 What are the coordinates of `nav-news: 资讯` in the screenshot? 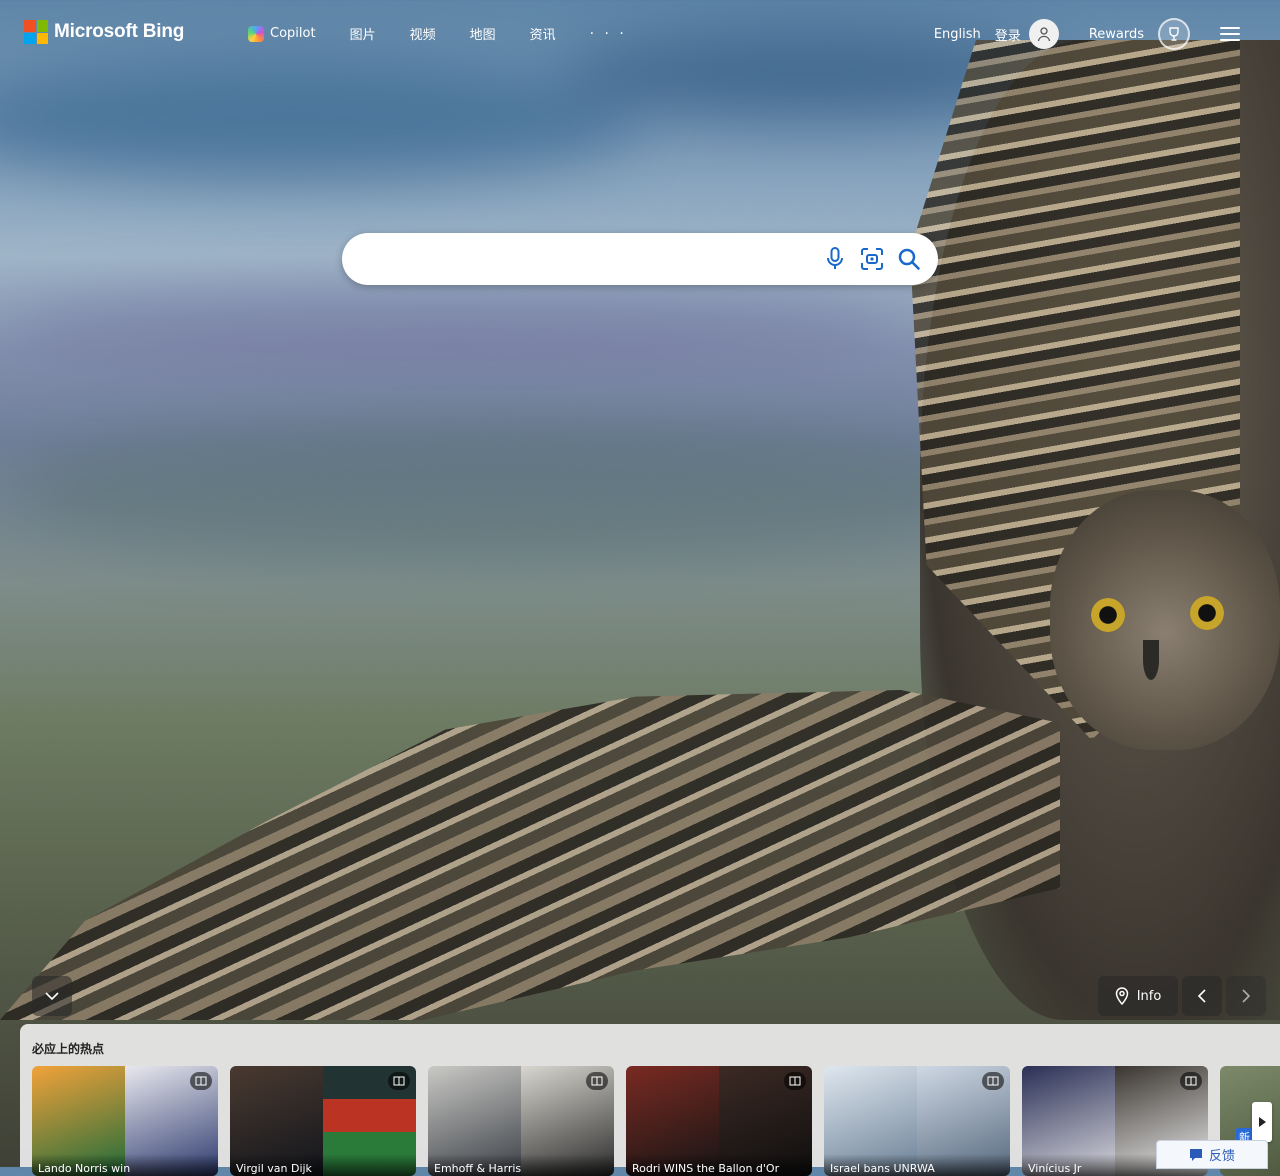 It's located at (543, 33).